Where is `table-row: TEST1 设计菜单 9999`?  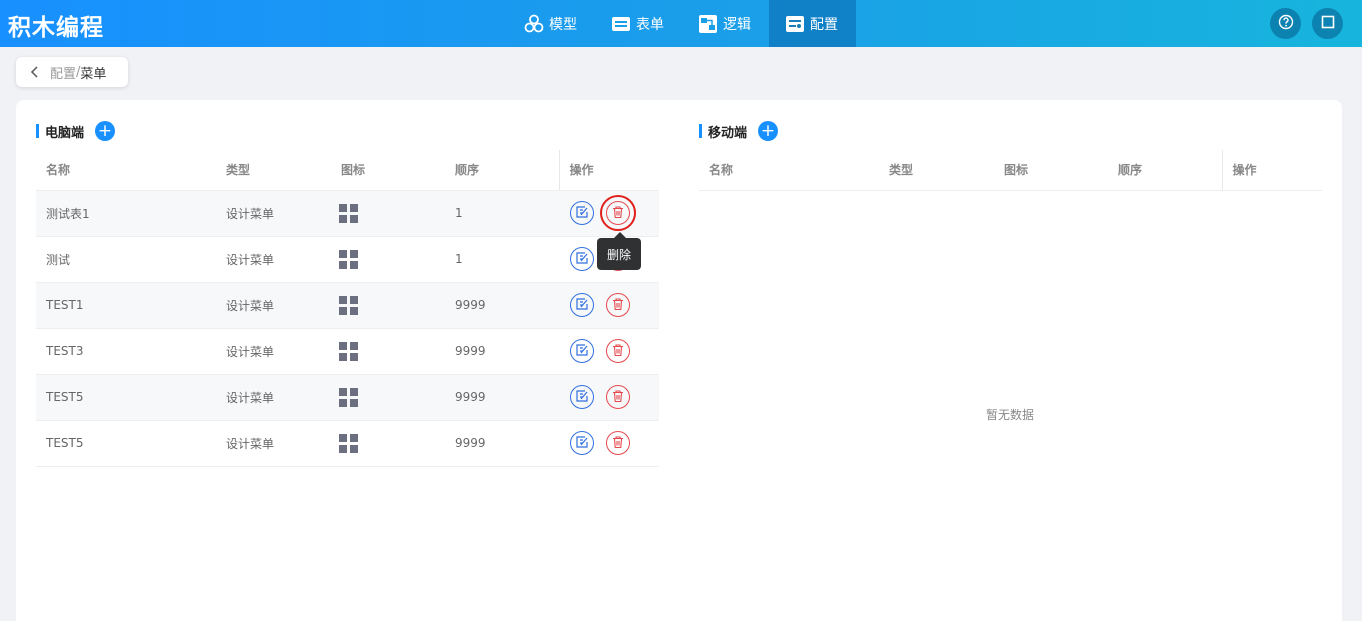 table-row: TEST1 设计菜单 9999 is located at coordinates (347, 305).